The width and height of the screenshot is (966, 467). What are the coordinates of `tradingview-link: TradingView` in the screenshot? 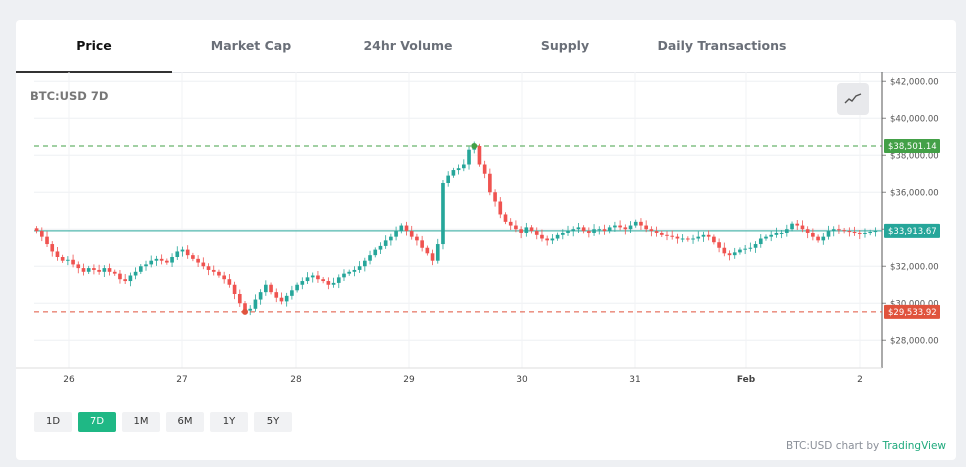 It's located at (914, 446).